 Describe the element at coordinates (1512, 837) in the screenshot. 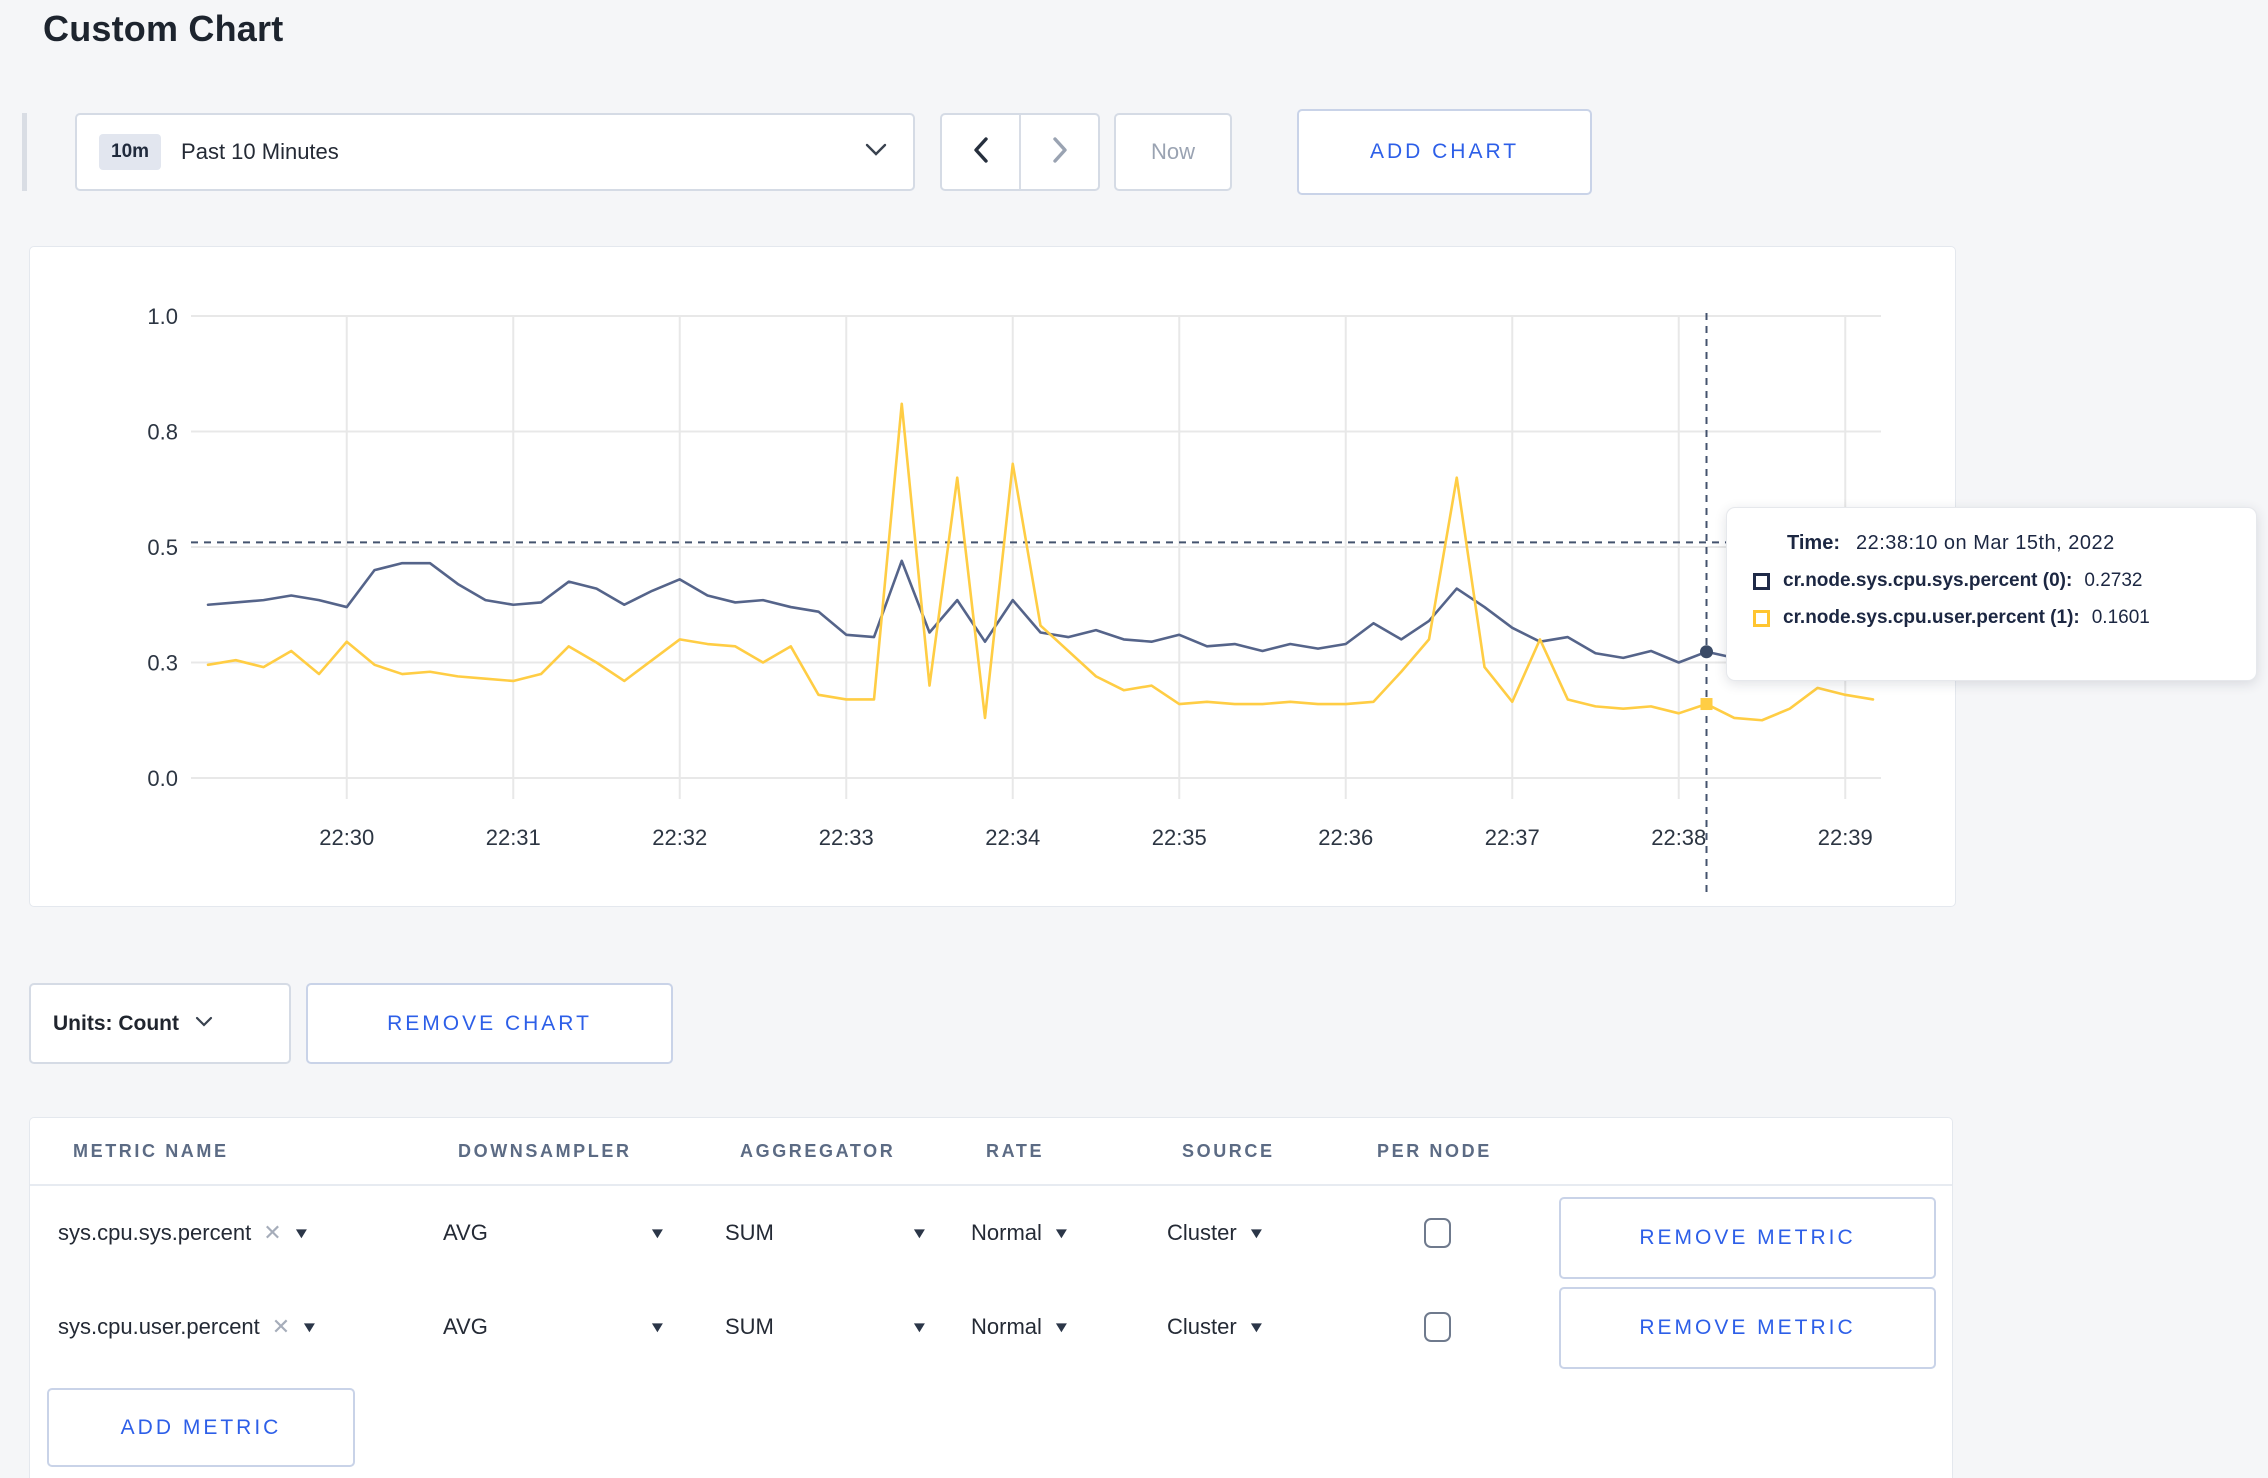

I see `svg-text: 22:37` at that location.